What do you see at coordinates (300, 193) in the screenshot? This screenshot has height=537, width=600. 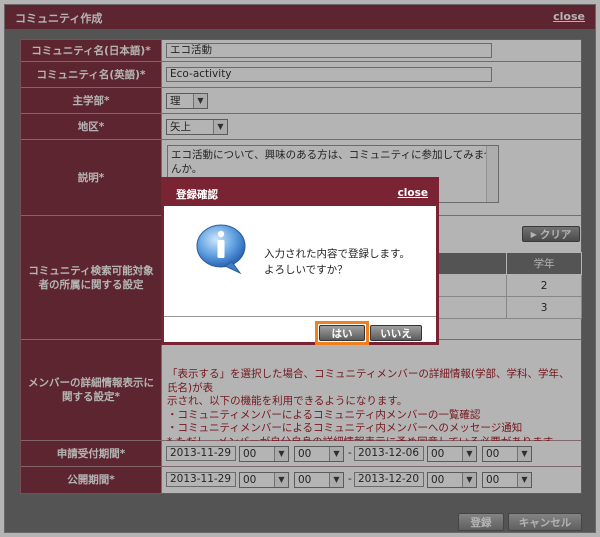 I see `dialog-titlebar: 登録確認 close` at bounding box center [300, 193].